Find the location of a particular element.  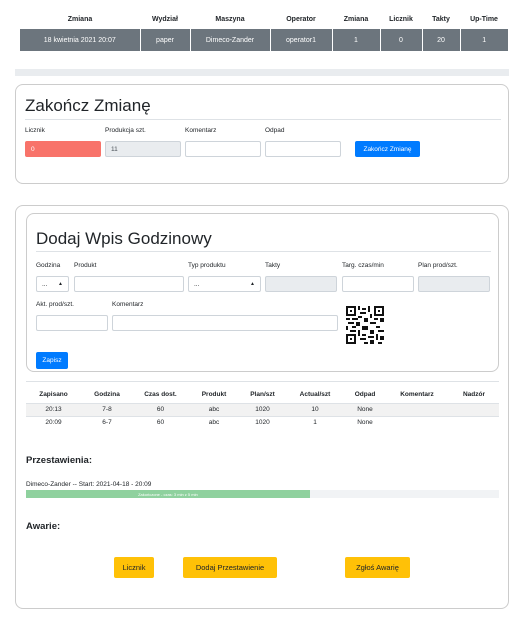

end-shift-title: Zakończ Zmianę is located at coordinates (88, 105).